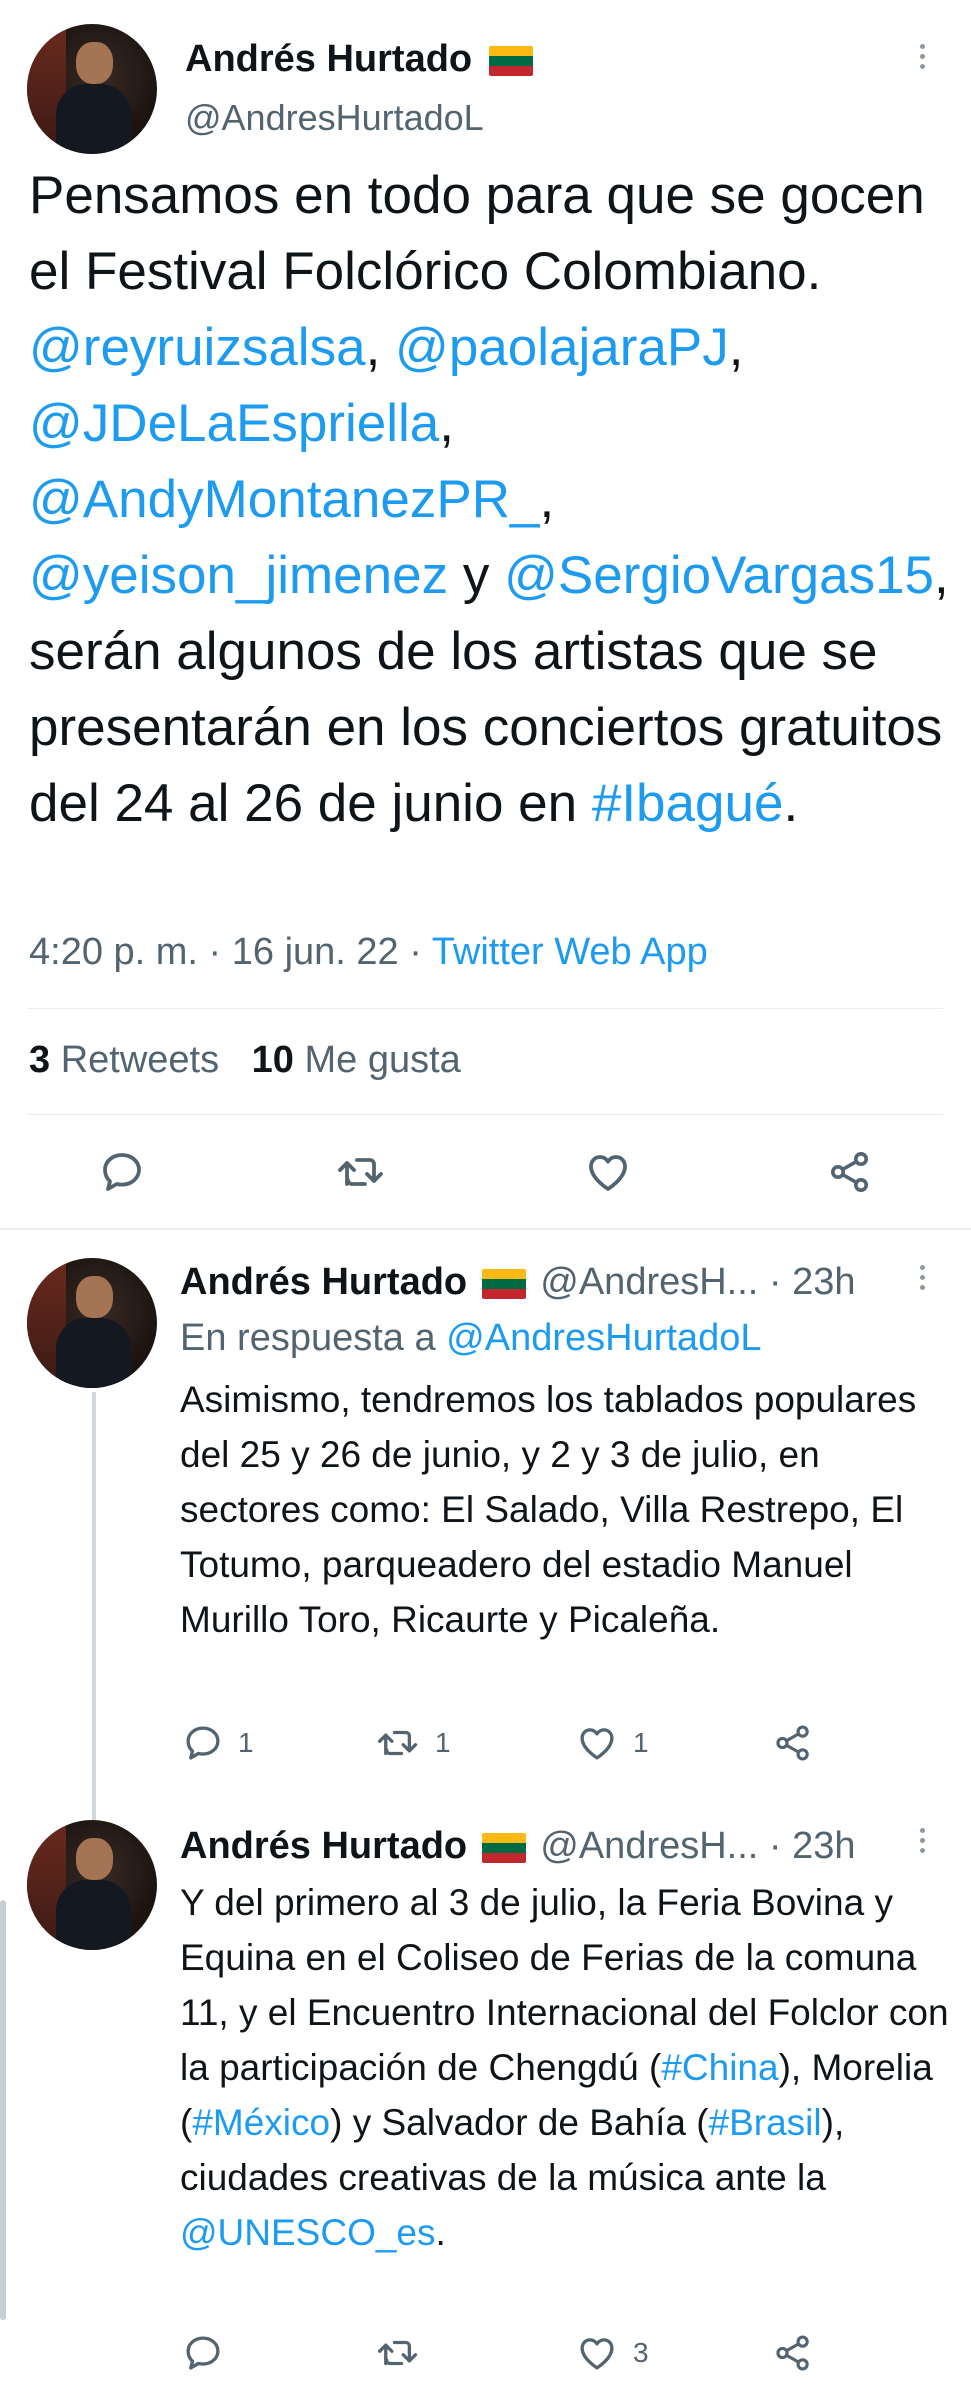  I want to click on tweet-text-segment: ) y Salvador de Bahía (, so click(519, 2122).